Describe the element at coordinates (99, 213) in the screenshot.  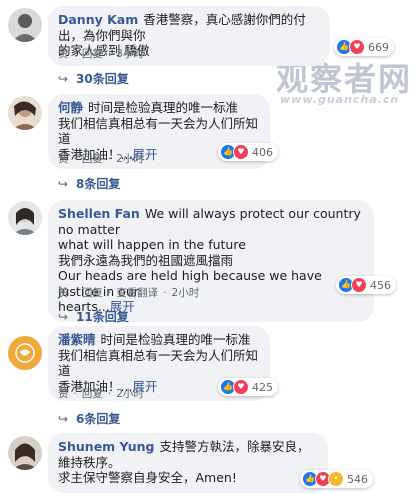
I see `commenter-name: Shellen Fan` at that location.